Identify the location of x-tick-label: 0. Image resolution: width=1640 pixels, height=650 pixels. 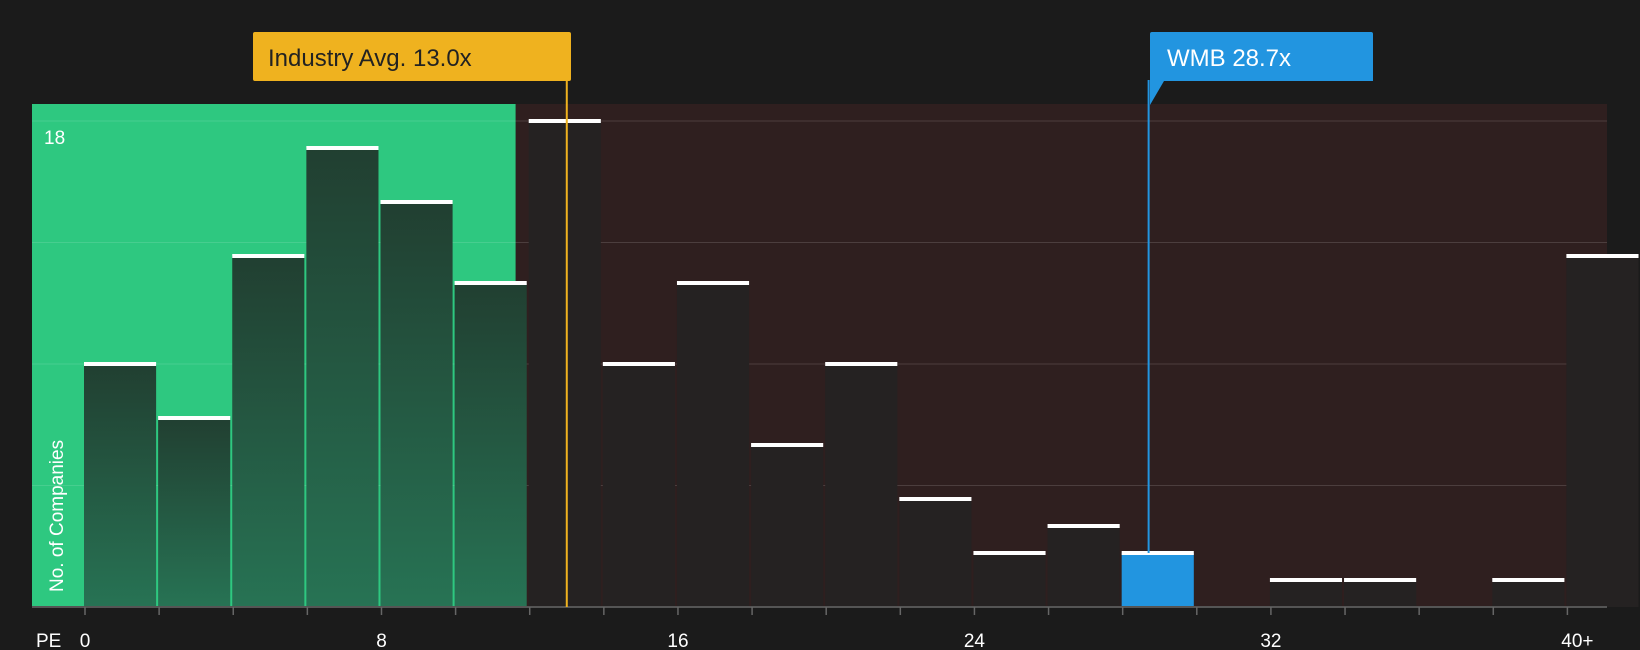
(85, 640).